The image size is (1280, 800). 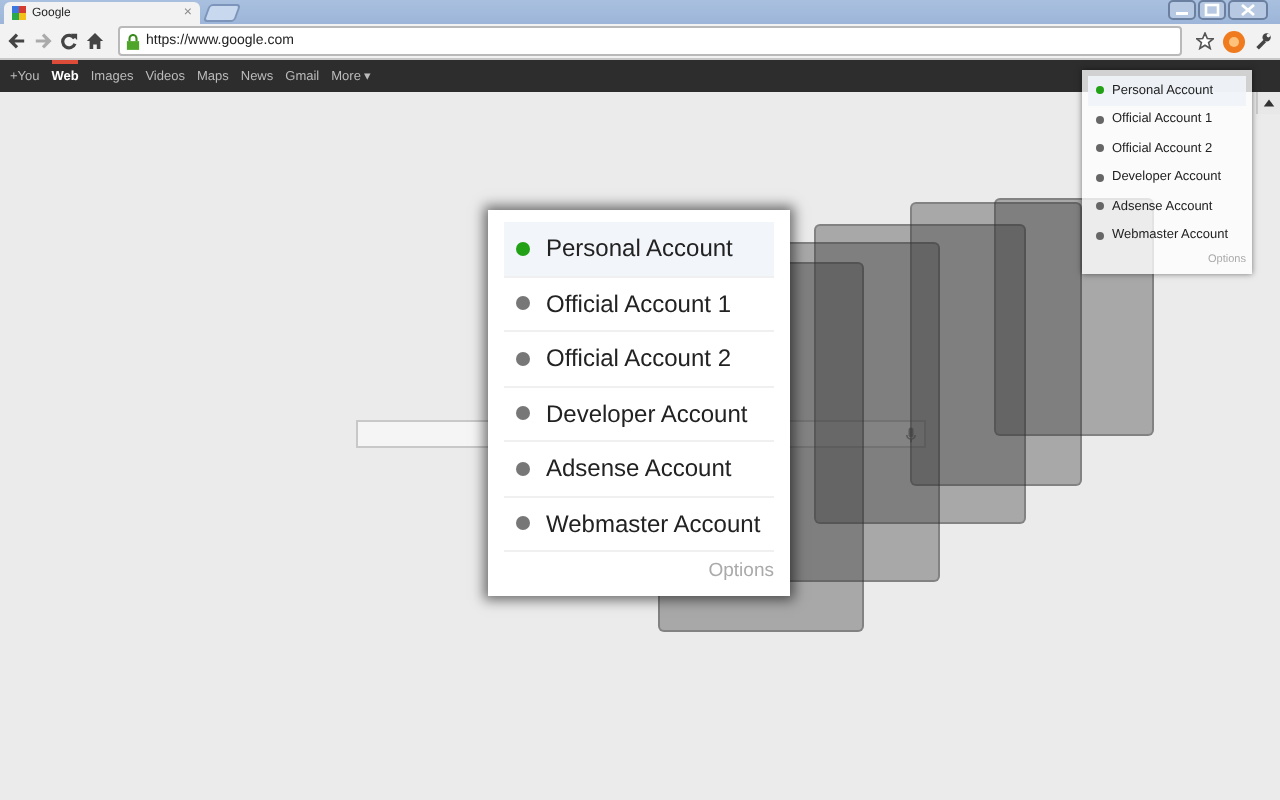 I want to click on account-item: Webmaster Account, so click(x=639, y=524).